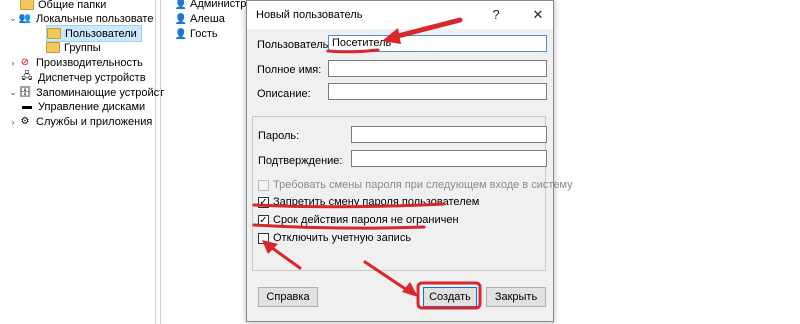  I want to click on username-underline, so click(353, 51).